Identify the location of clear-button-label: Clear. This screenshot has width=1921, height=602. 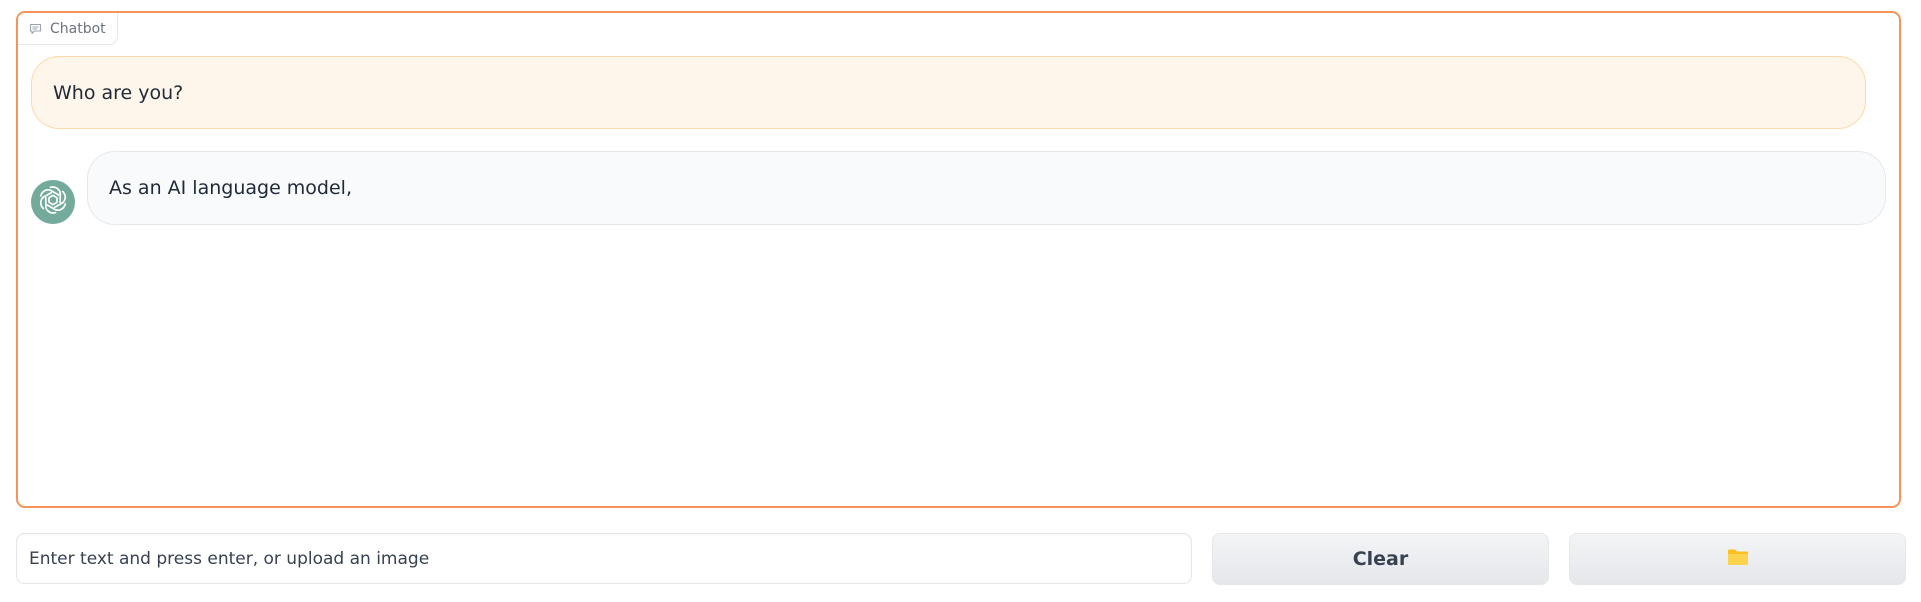
(1380, 559).